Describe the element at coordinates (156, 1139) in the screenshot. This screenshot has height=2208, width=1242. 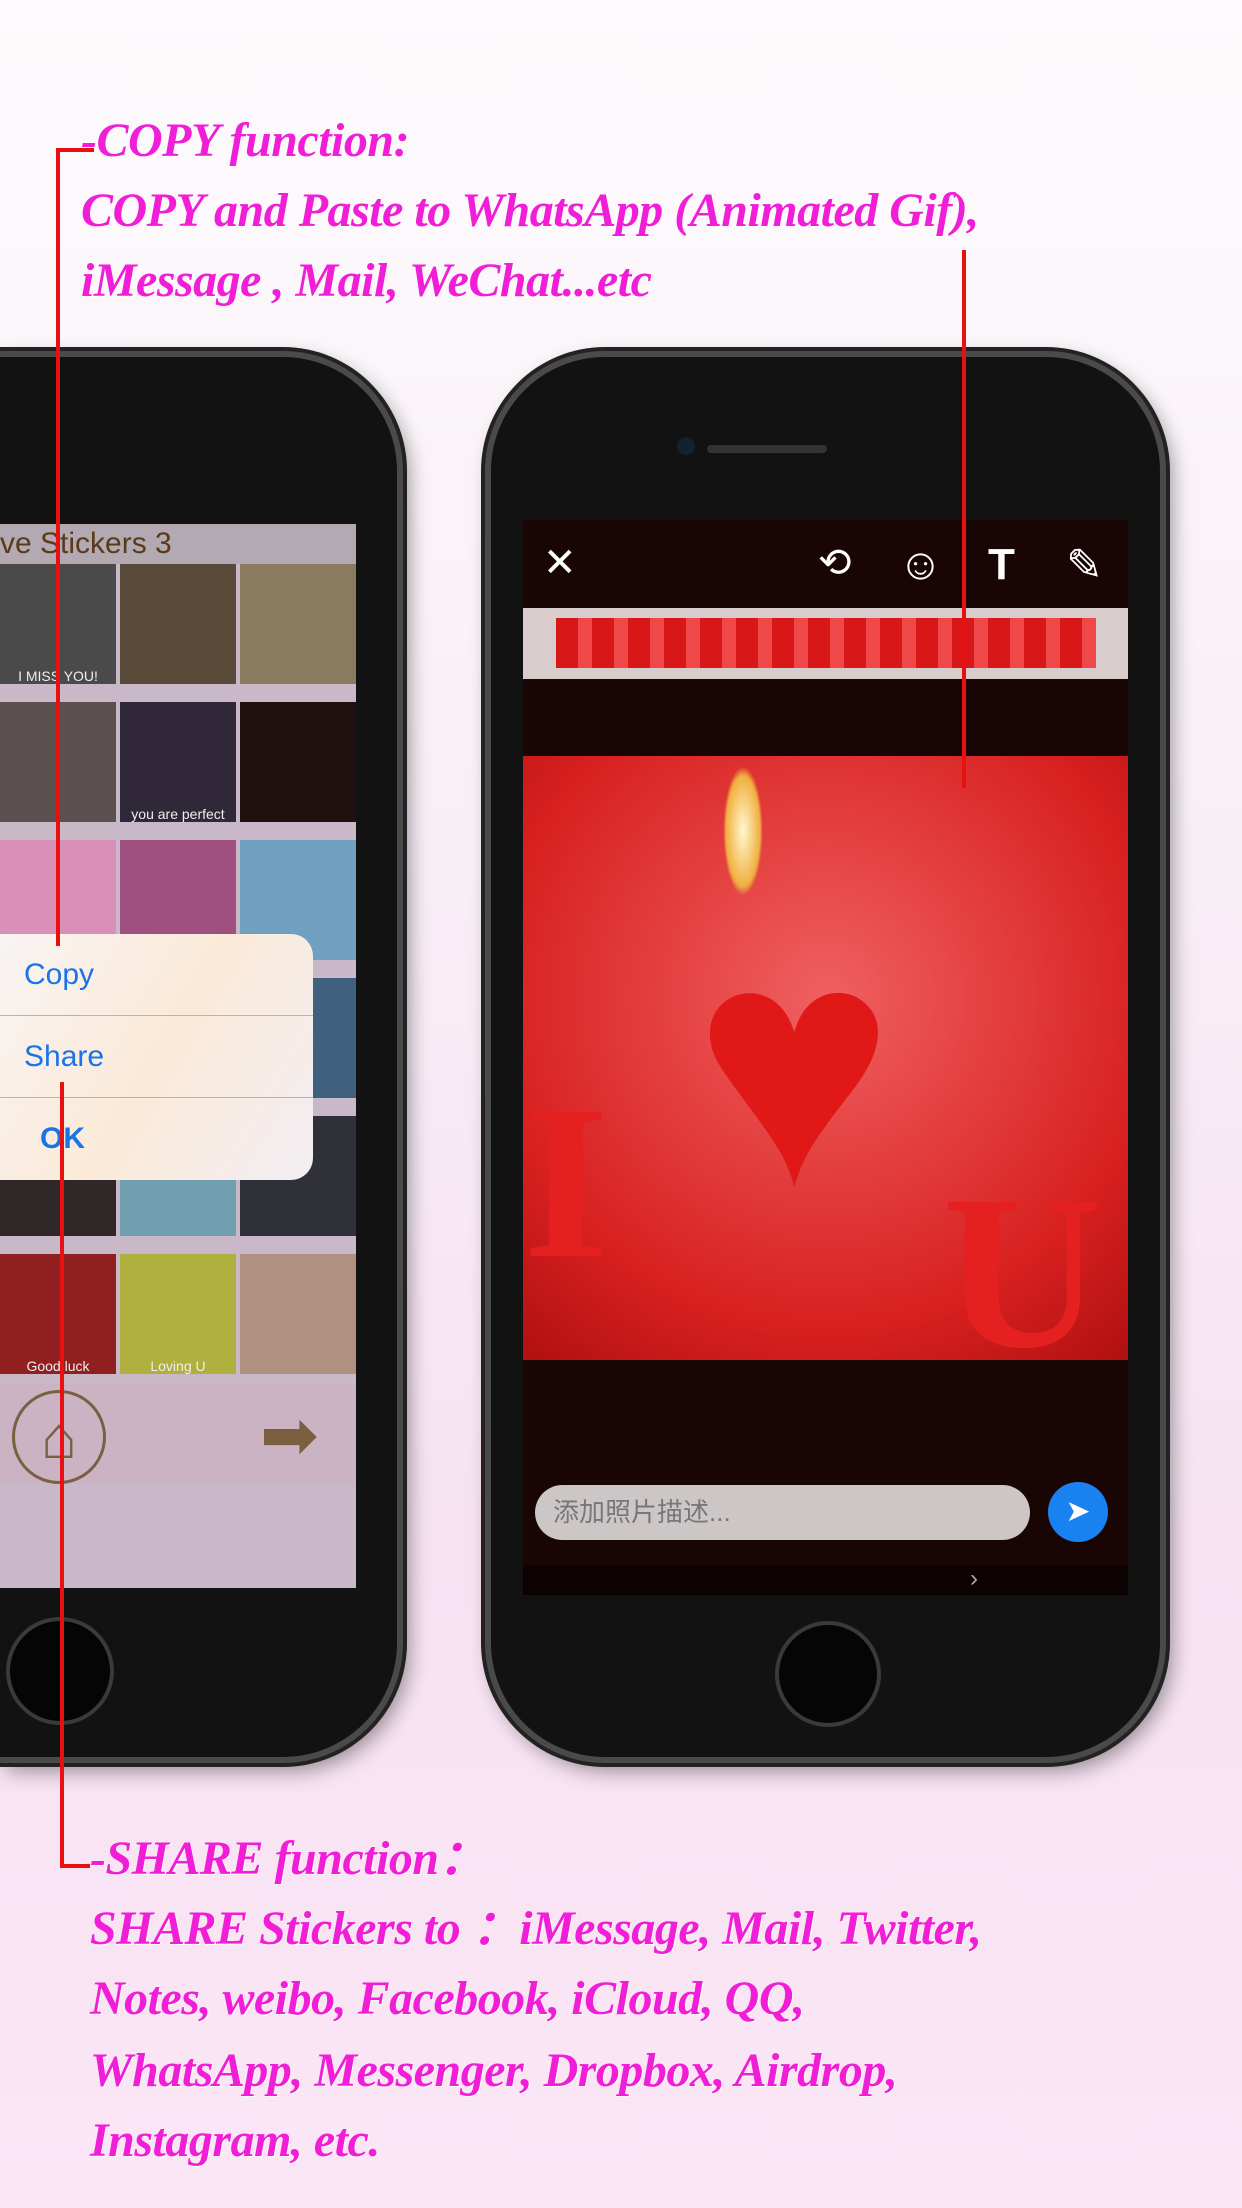
I see `ok-button: OK` at that location.